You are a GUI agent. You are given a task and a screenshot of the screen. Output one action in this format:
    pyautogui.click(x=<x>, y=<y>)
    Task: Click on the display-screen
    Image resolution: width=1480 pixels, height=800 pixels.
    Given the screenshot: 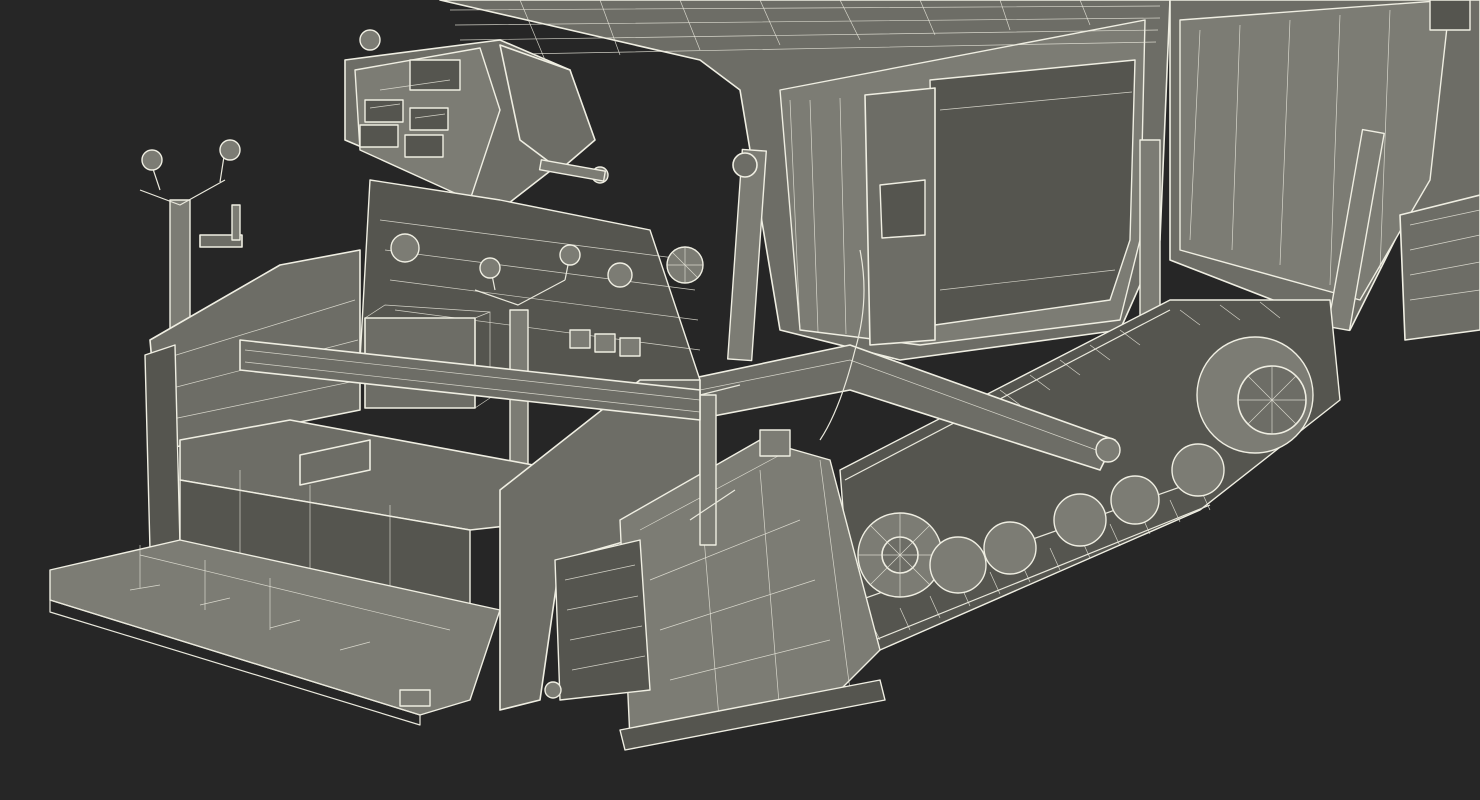 What is the action you would take?
    pyautogui.click(x=435, y=75)
    